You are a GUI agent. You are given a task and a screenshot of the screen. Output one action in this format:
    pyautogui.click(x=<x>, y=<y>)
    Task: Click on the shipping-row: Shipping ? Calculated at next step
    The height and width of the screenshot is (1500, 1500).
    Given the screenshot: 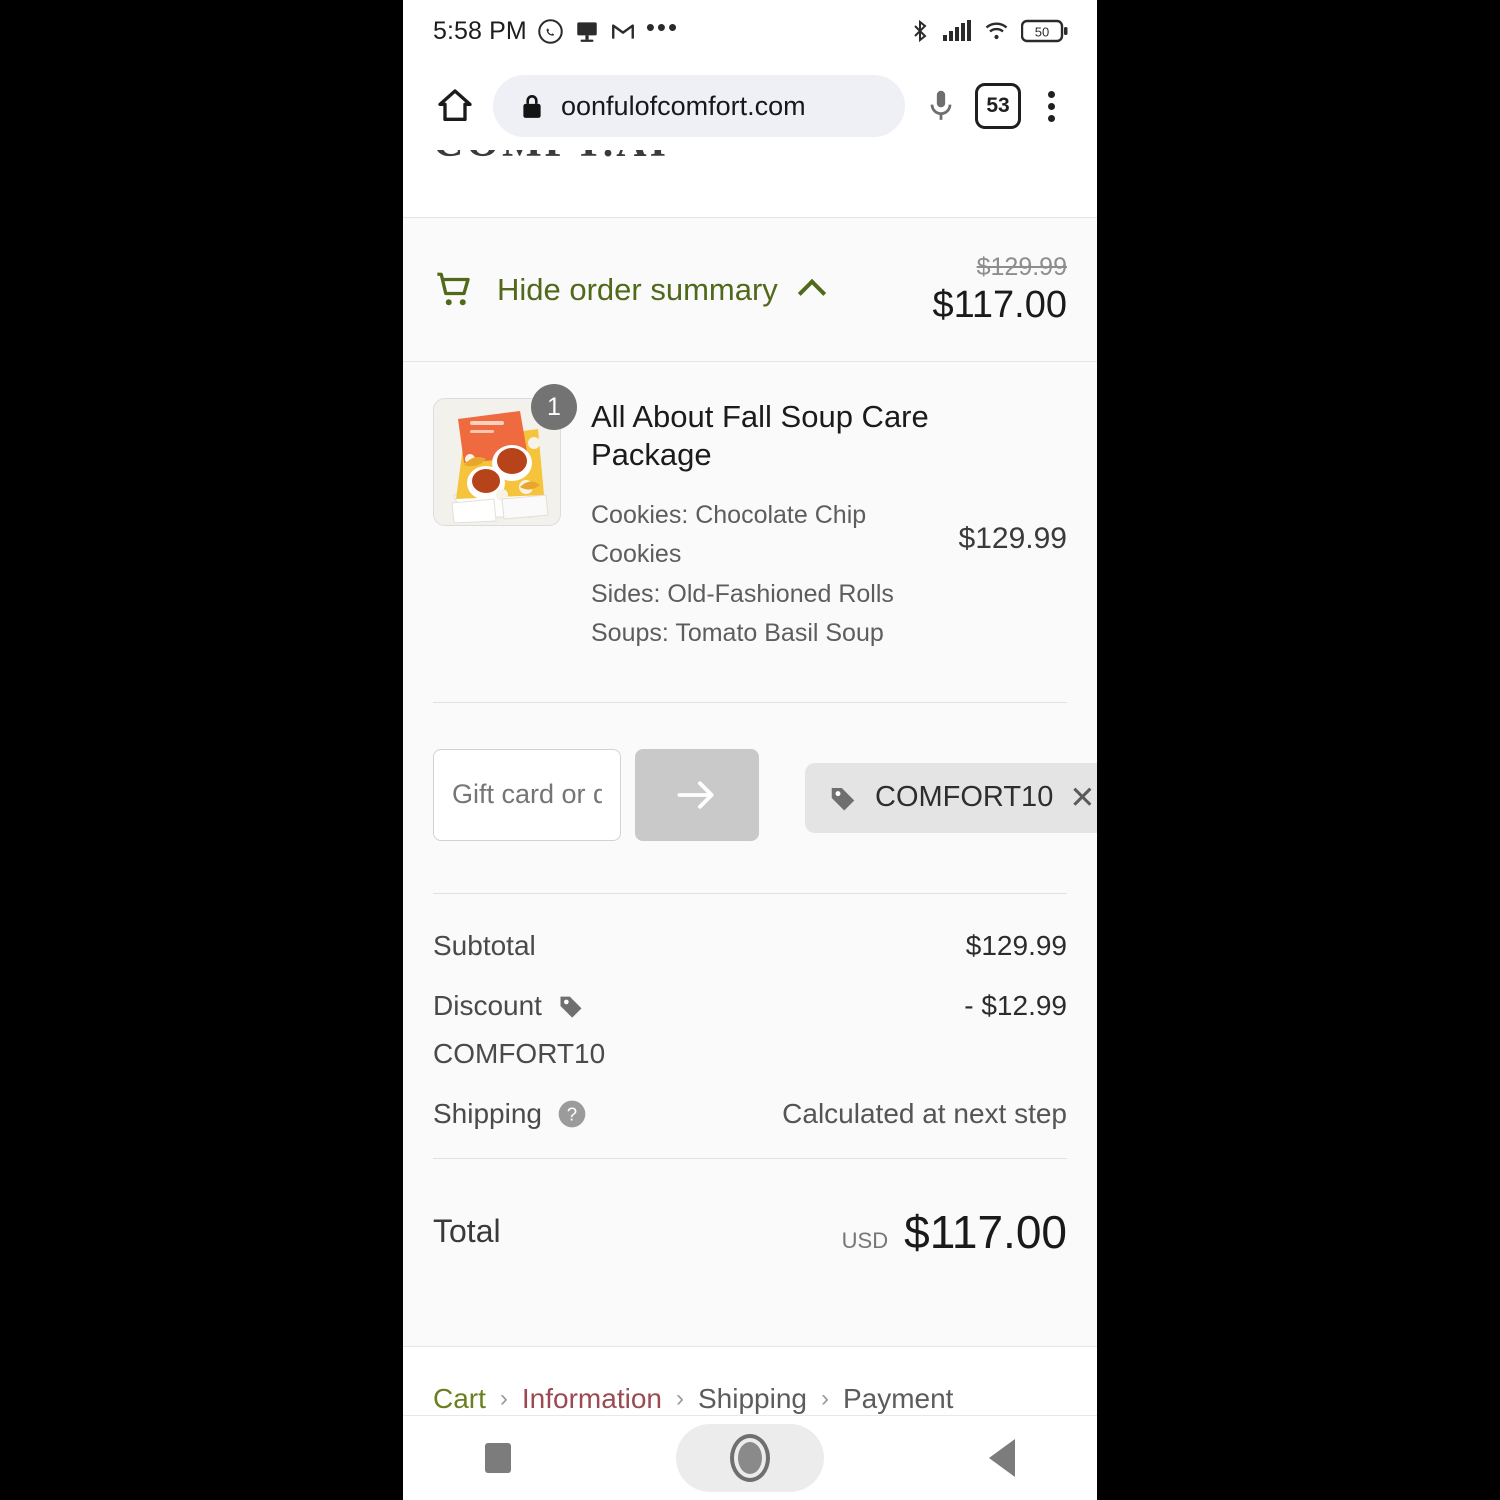 What is the action you would take?
    pyautogui.click(x=750, y=1114)
    